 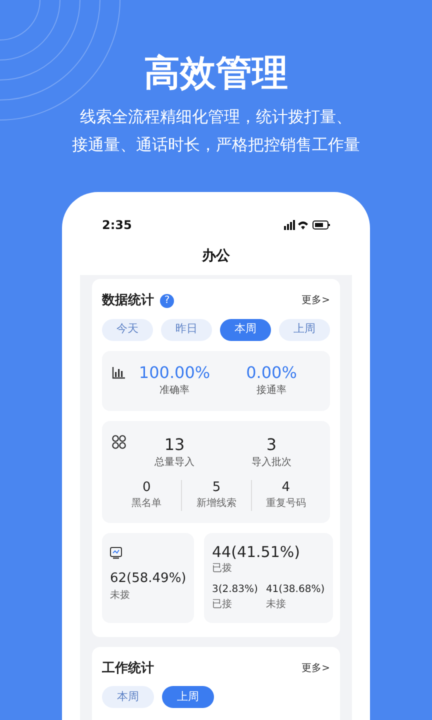 What do you see at coordinates (117, 225) in the screenshot?
I see `status-time: 2:35` at bounding box center [117, 225].